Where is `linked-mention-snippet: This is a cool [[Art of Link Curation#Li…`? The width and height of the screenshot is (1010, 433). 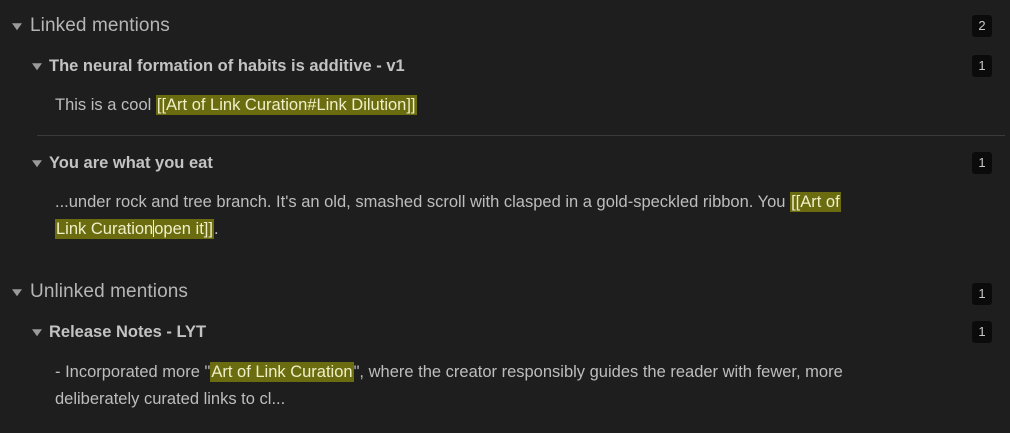 linked-mention-snippet: This is a cool [[Art of Link Curation#Li… is located at coordinates (507, 105).